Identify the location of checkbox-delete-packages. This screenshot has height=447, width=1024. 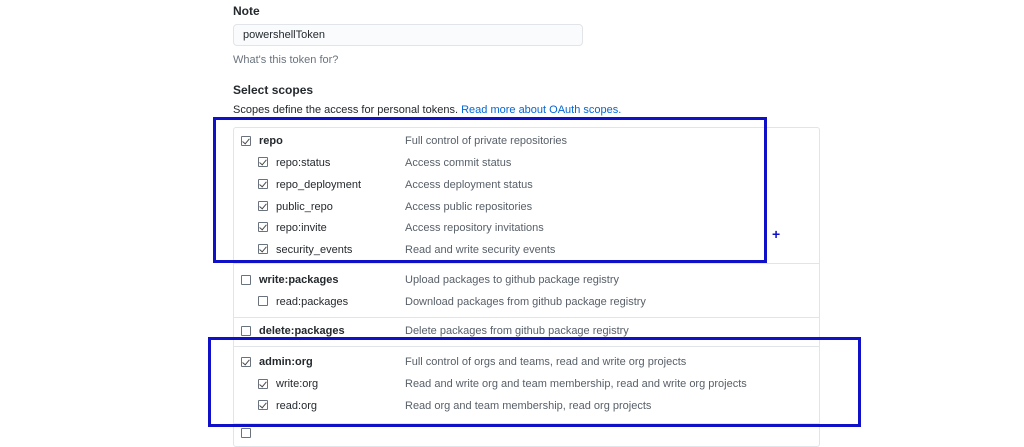
(246, 331).